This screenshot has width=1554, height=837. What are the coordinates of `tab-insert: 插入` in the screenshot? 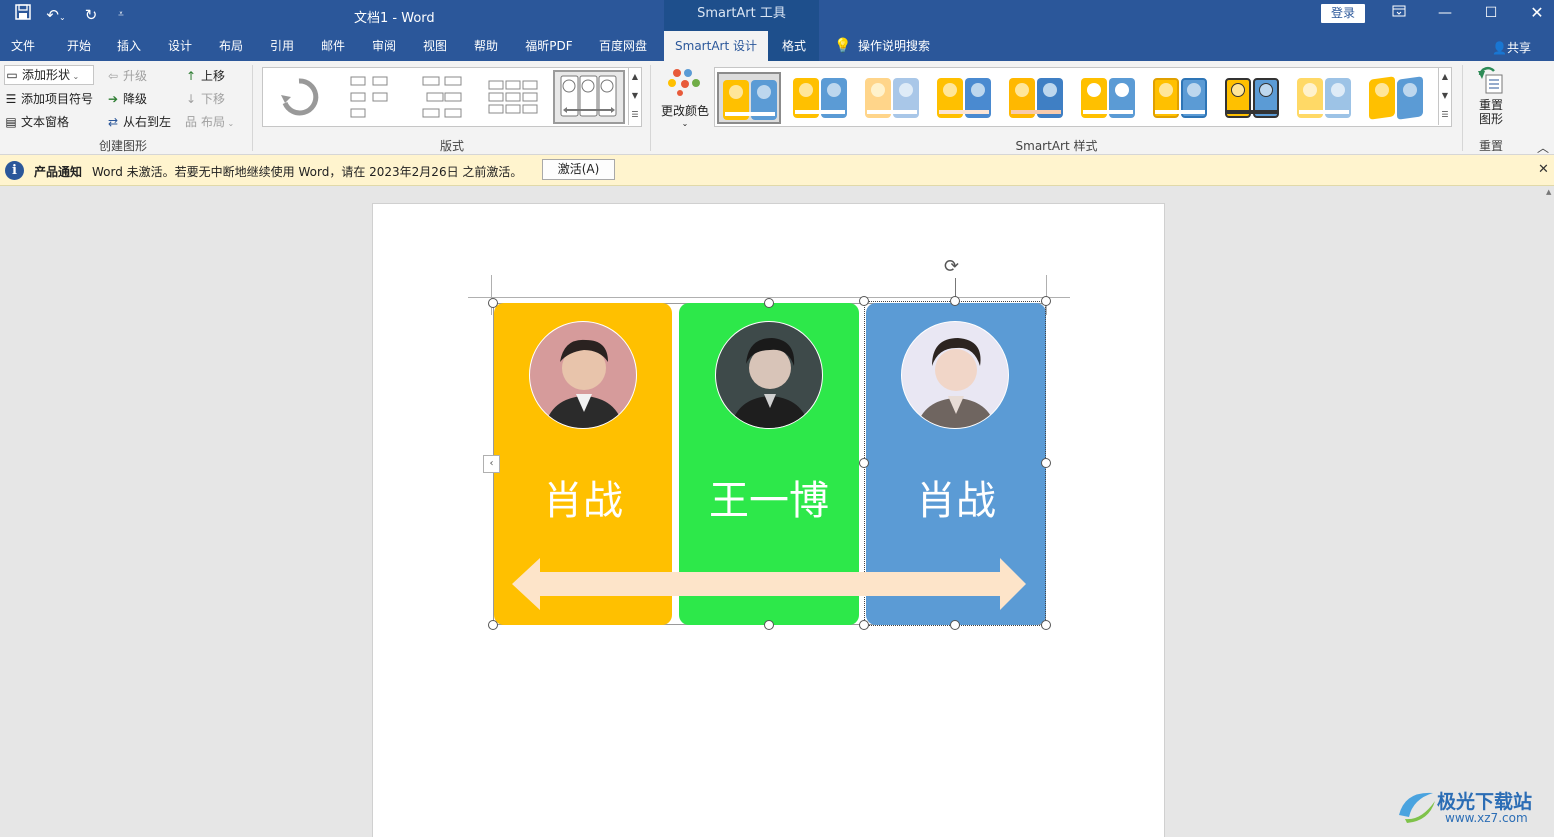 It's located at (129, 46).